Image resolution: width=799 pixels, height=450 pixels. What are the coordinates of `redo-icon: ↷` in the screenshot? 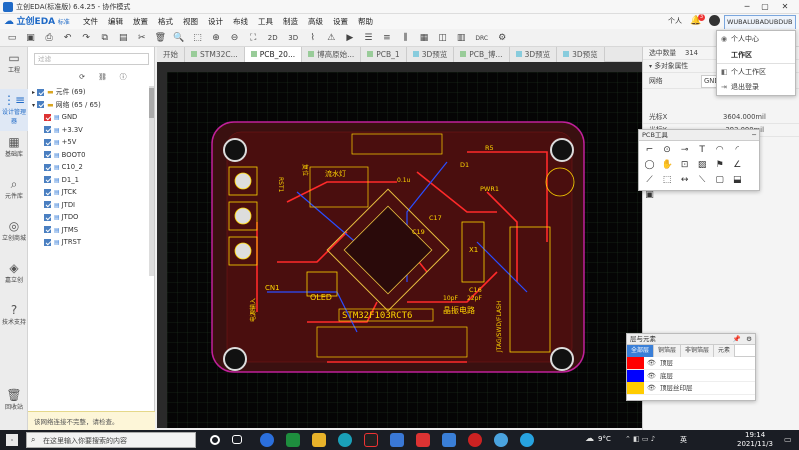 It's located at (86, 38).